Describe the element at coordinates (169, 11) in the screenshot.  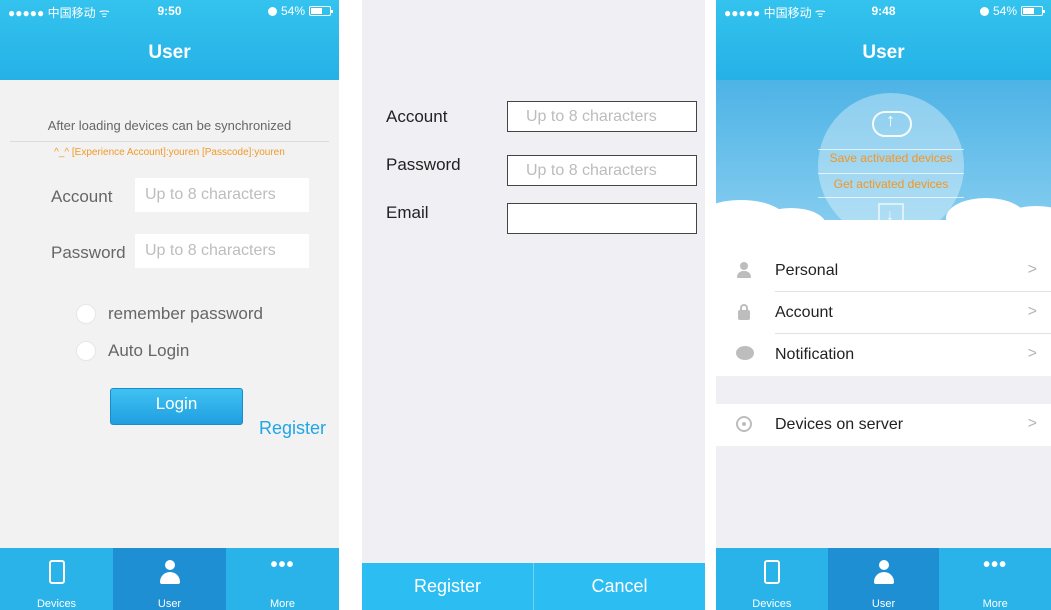
I see `status-bar: ●●●●● 中国移动 ᯤ 9:50 54%` at that location.